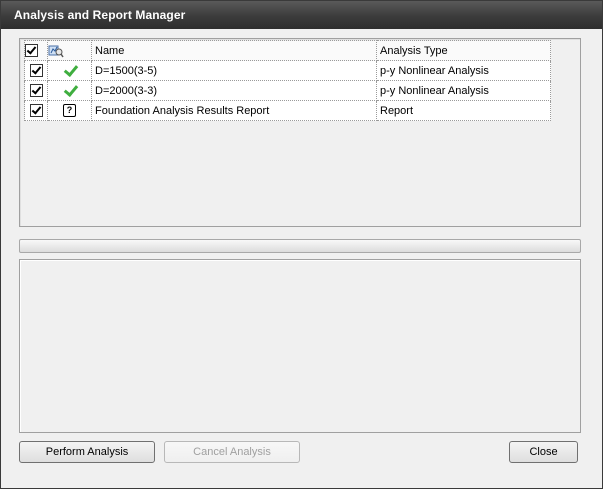 Image resolution: width=603 pixels, height=489 pixels. What do you see at coordinates (69, 50) in the screenshot?
I see `status-header` at bounding box center [69, 50].